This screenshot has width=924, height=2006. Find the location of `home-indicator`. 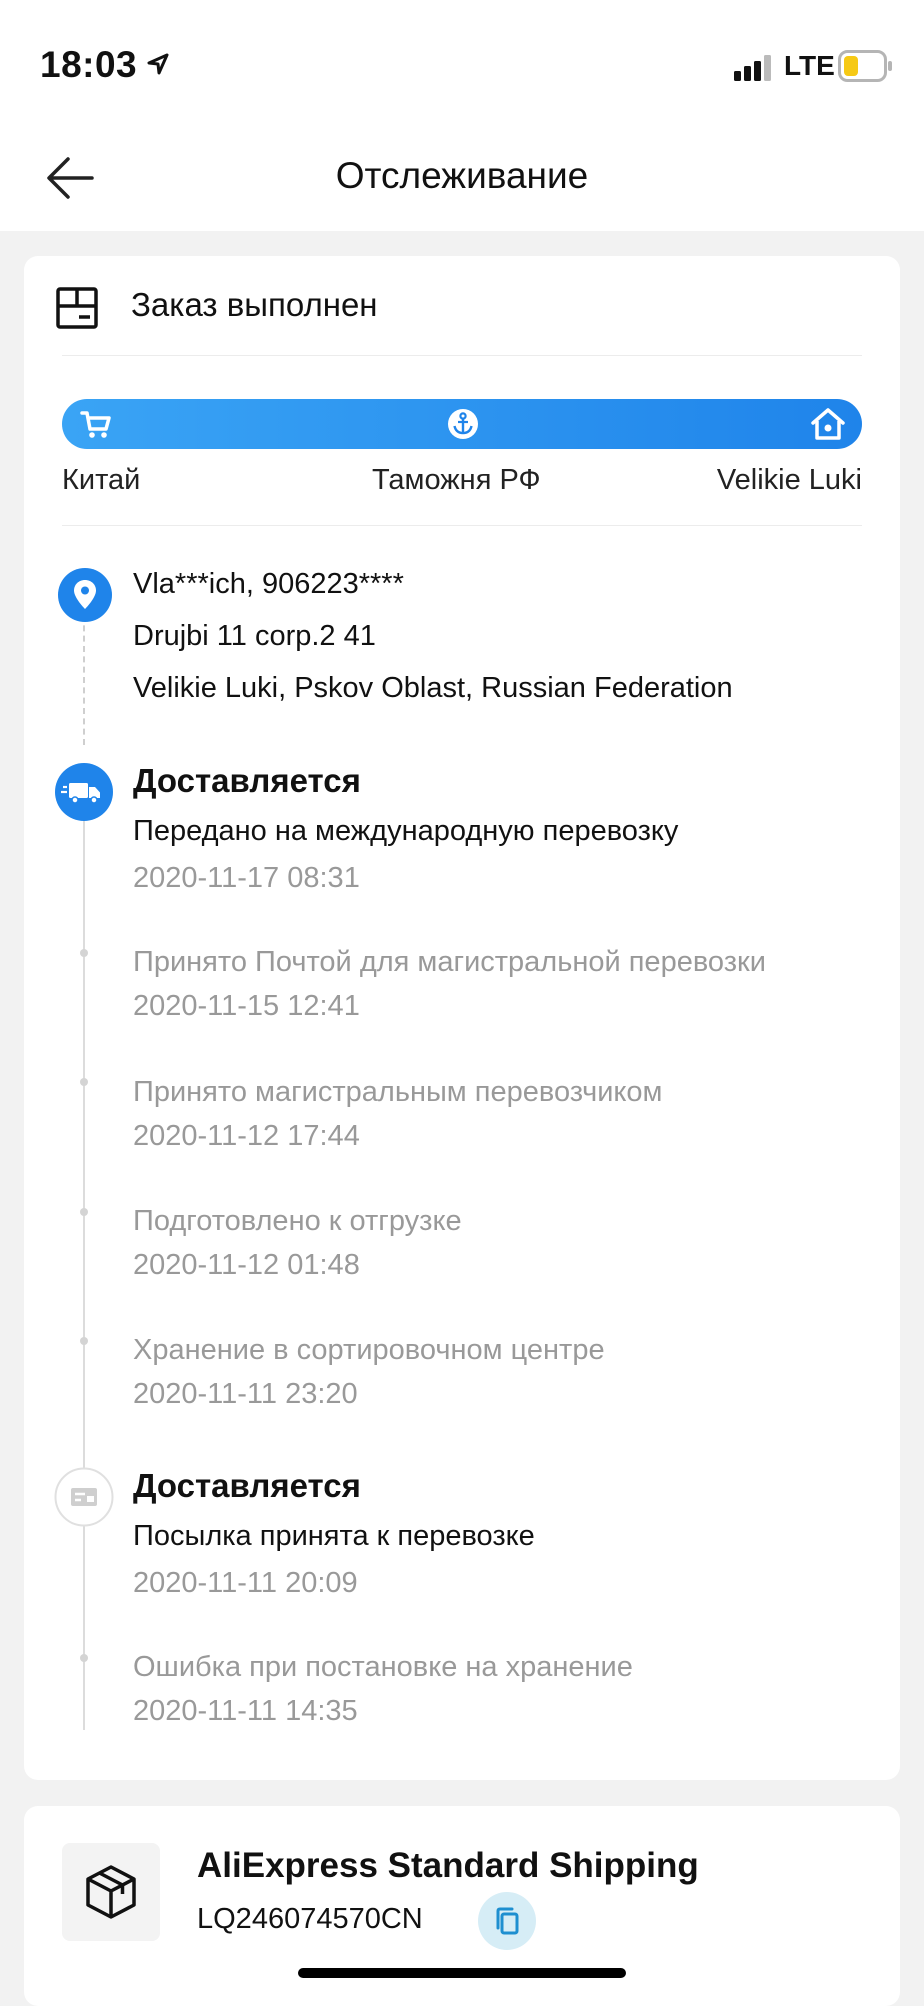

home-indicator is located at coordinates (462, 1973).